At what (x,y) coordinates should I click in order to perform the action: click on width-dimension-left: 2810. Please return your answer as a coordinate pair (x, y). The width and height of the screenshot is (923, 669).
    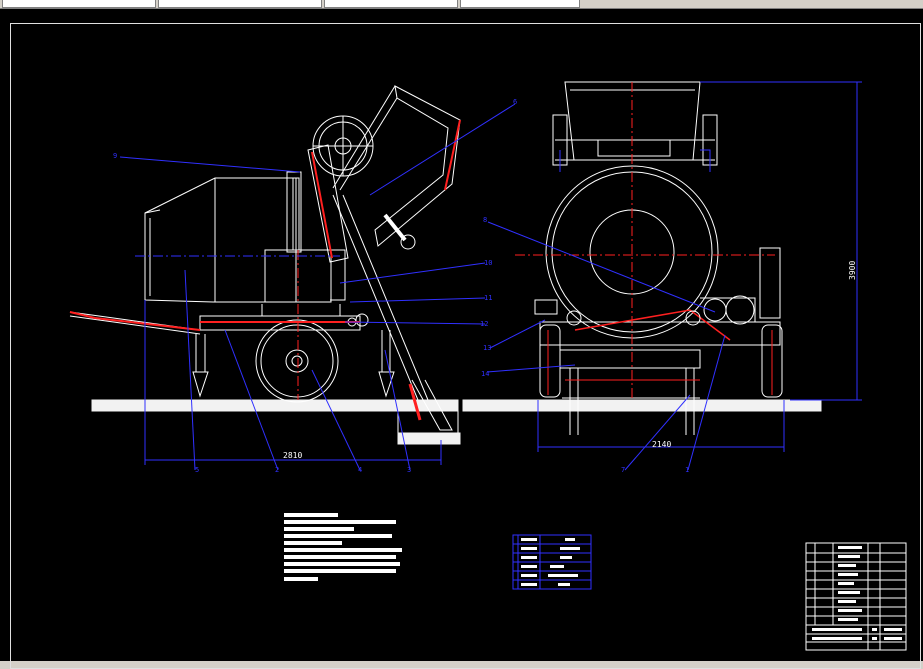
    Looking at the image, I should click on (292, 455).